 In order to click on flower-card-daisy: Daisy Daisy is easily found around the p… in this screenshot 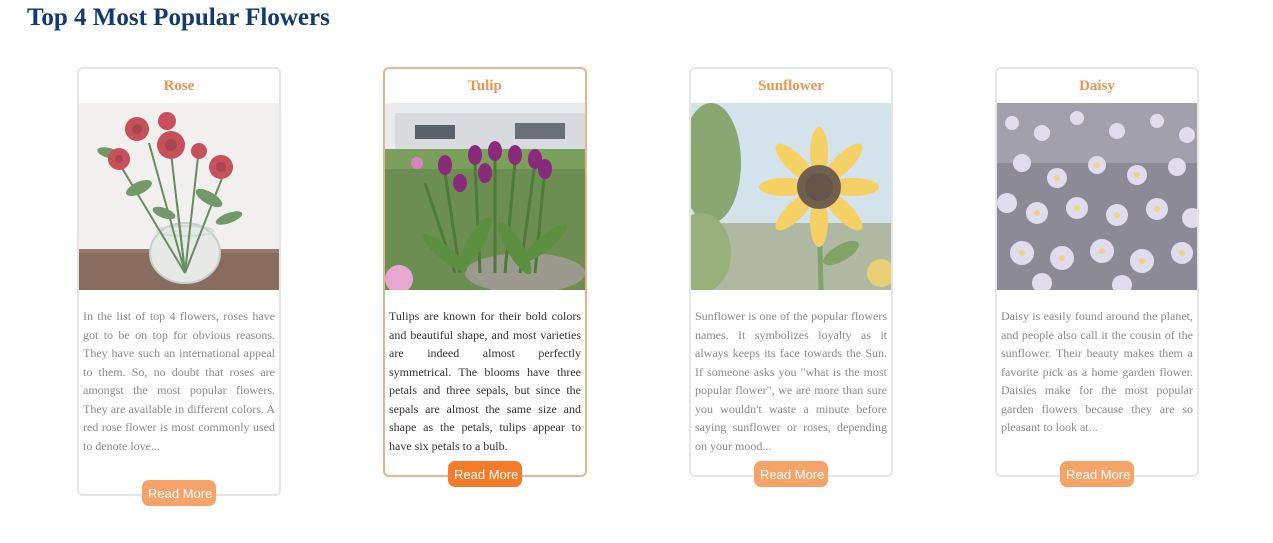, I will do `click(1097, 277)`.